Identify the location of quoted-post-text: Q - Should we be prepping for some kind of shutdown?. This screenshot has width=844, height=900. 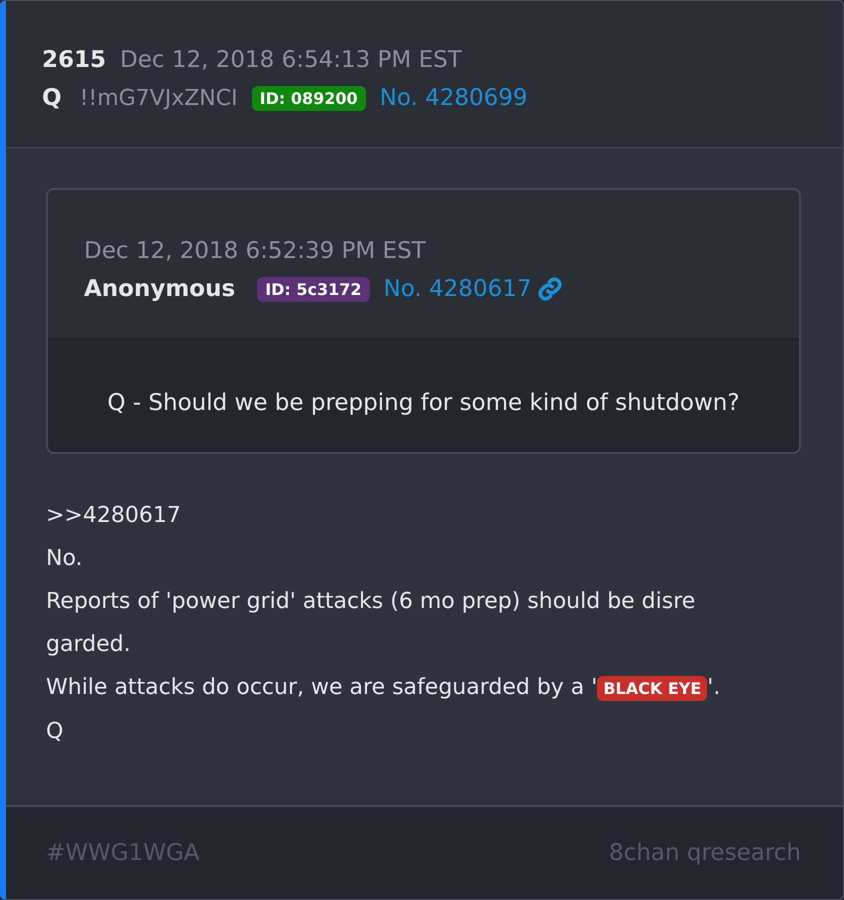
(423, 403).